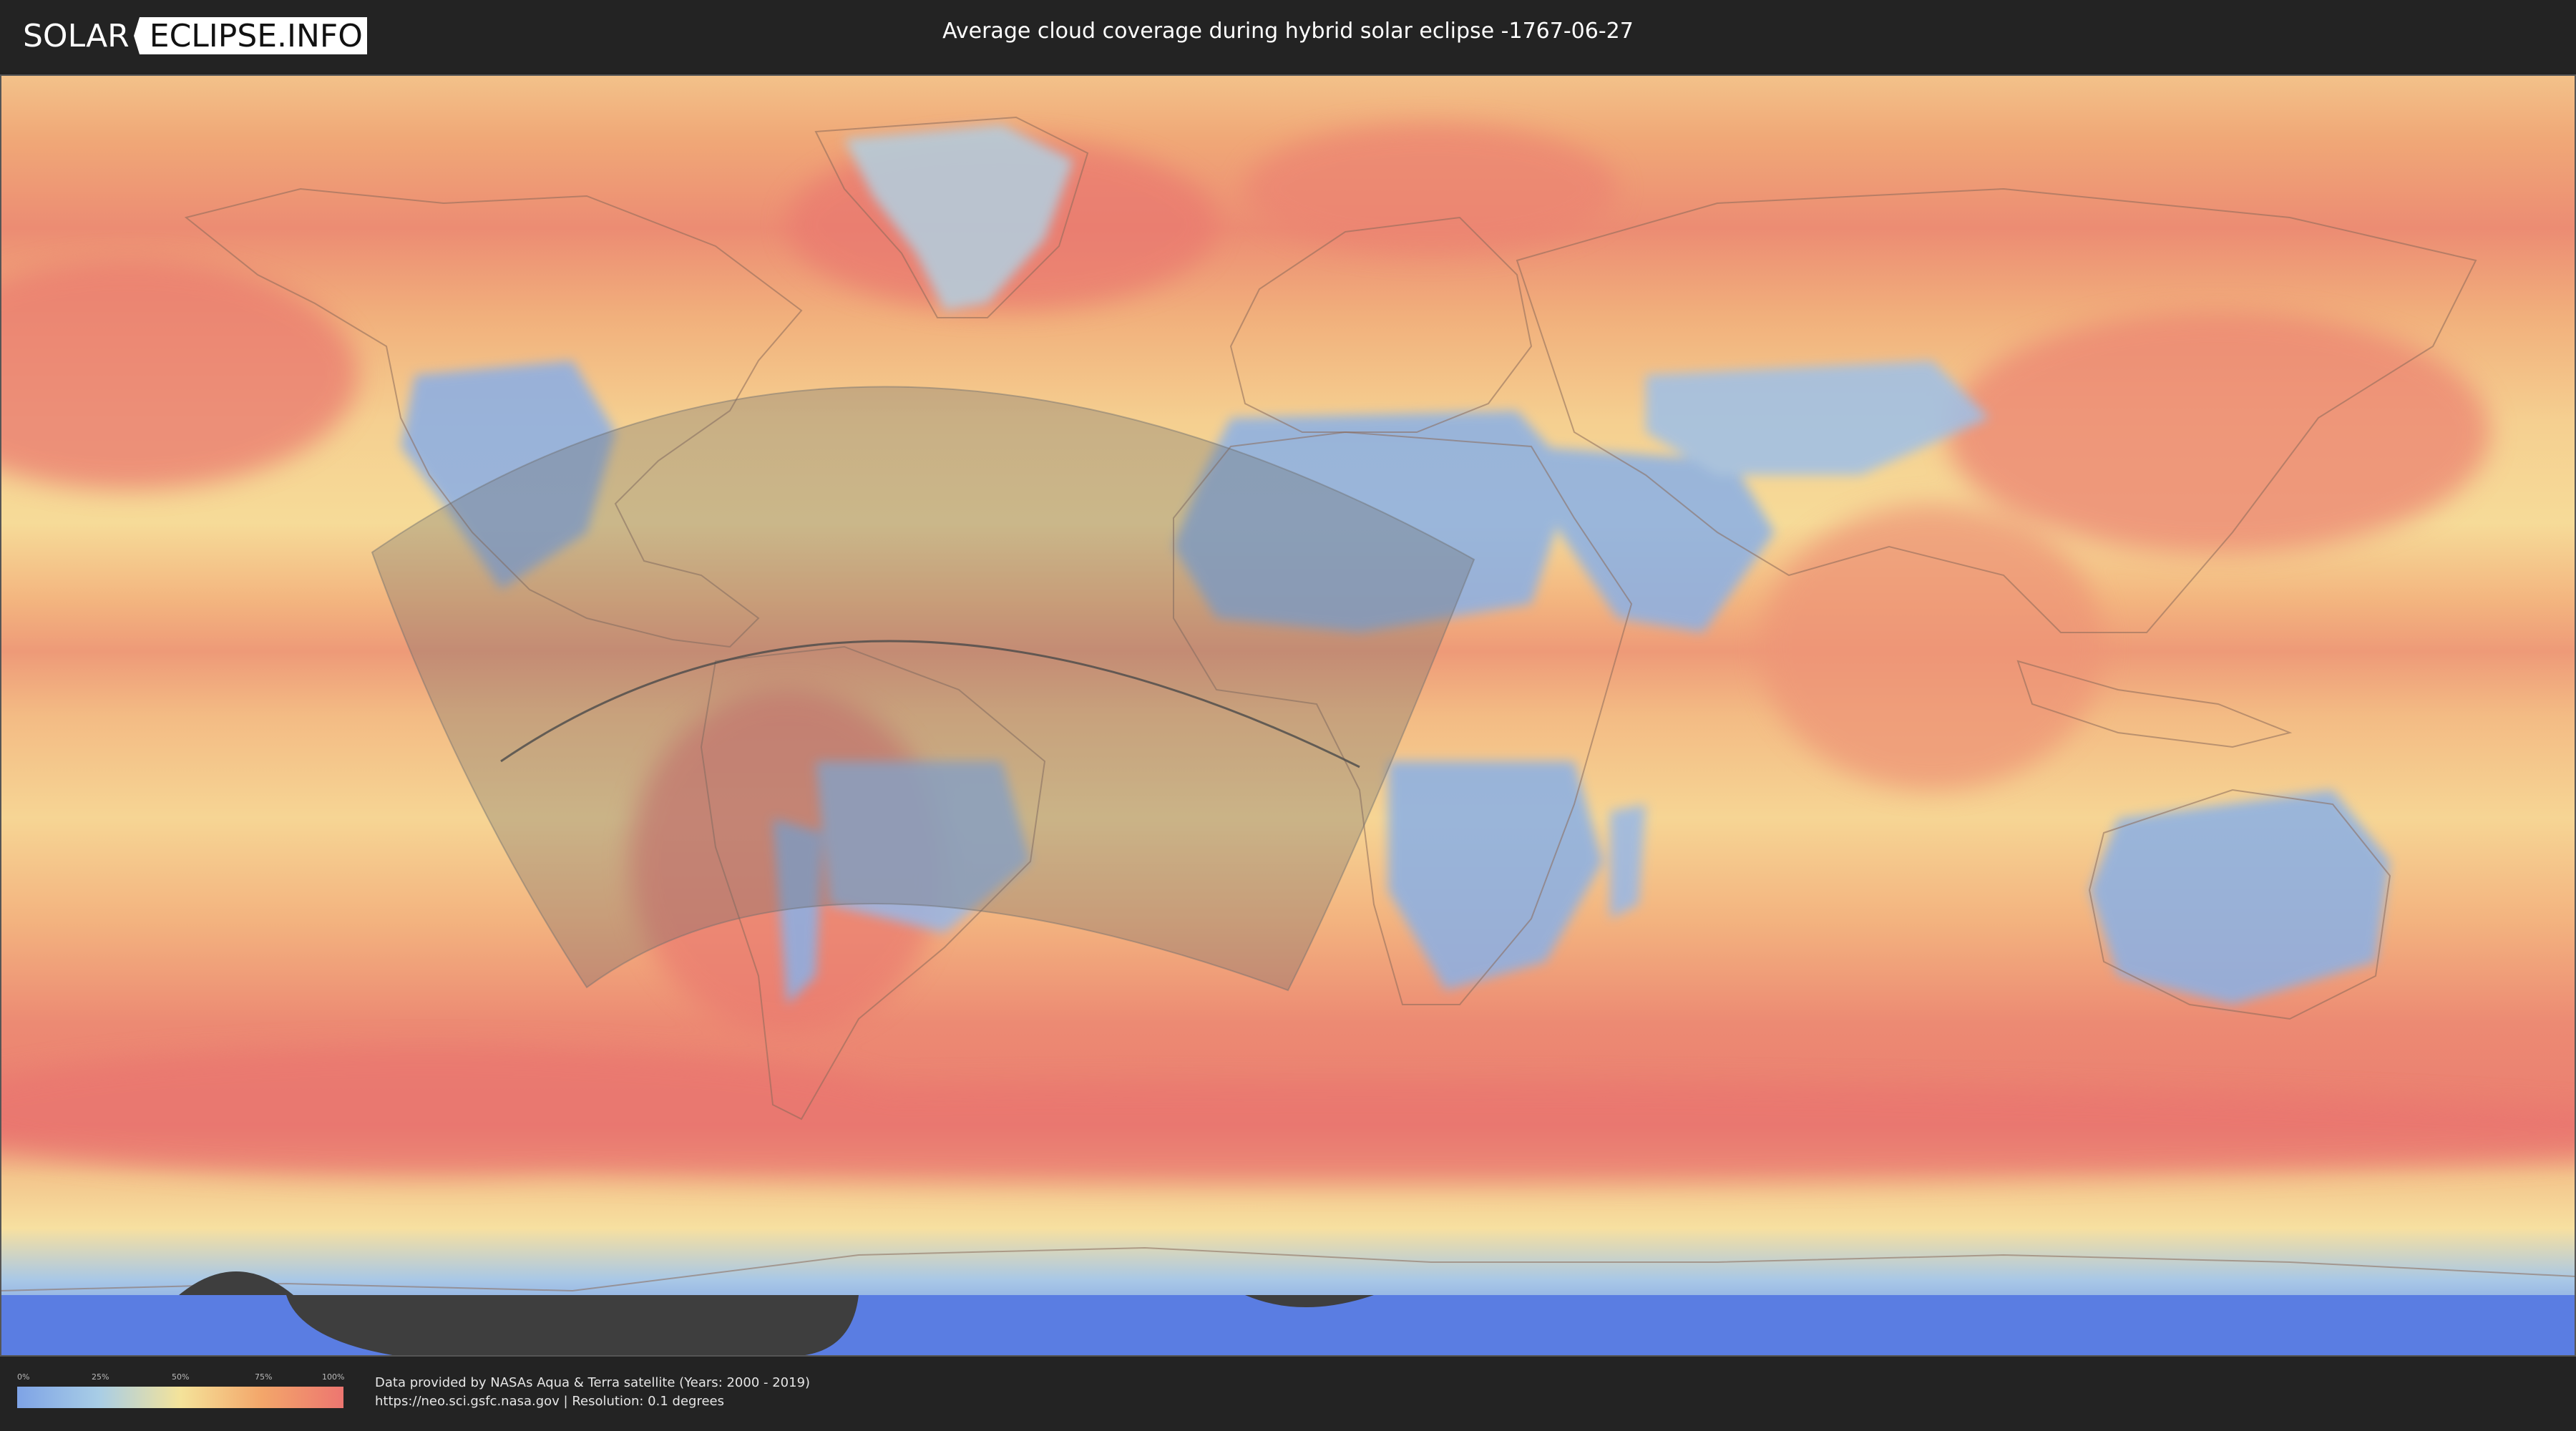  I want to click on legend-tick-0: 0%, so click(23, 1377).